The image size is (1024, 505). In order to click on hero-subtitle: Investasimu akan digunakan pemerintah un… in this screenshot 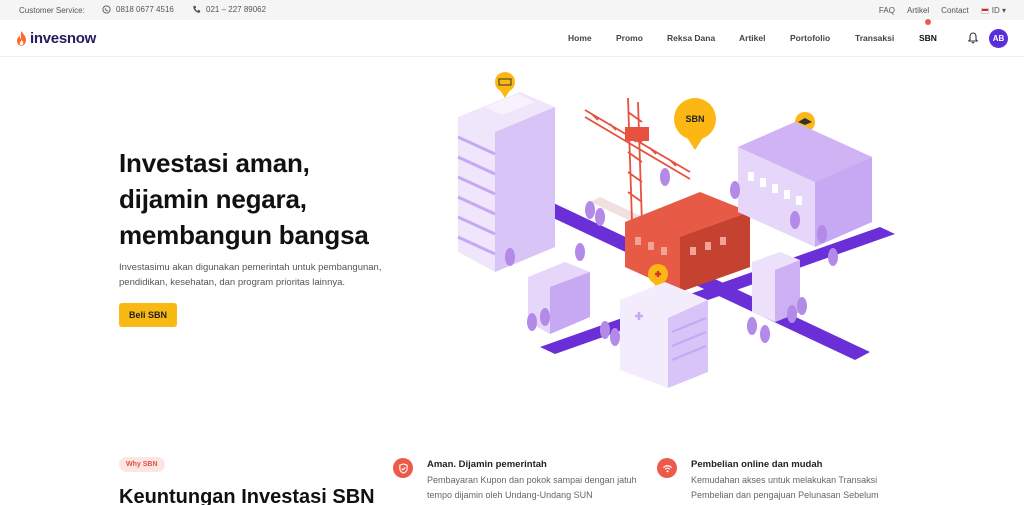, I will do `click(250, 275)`.